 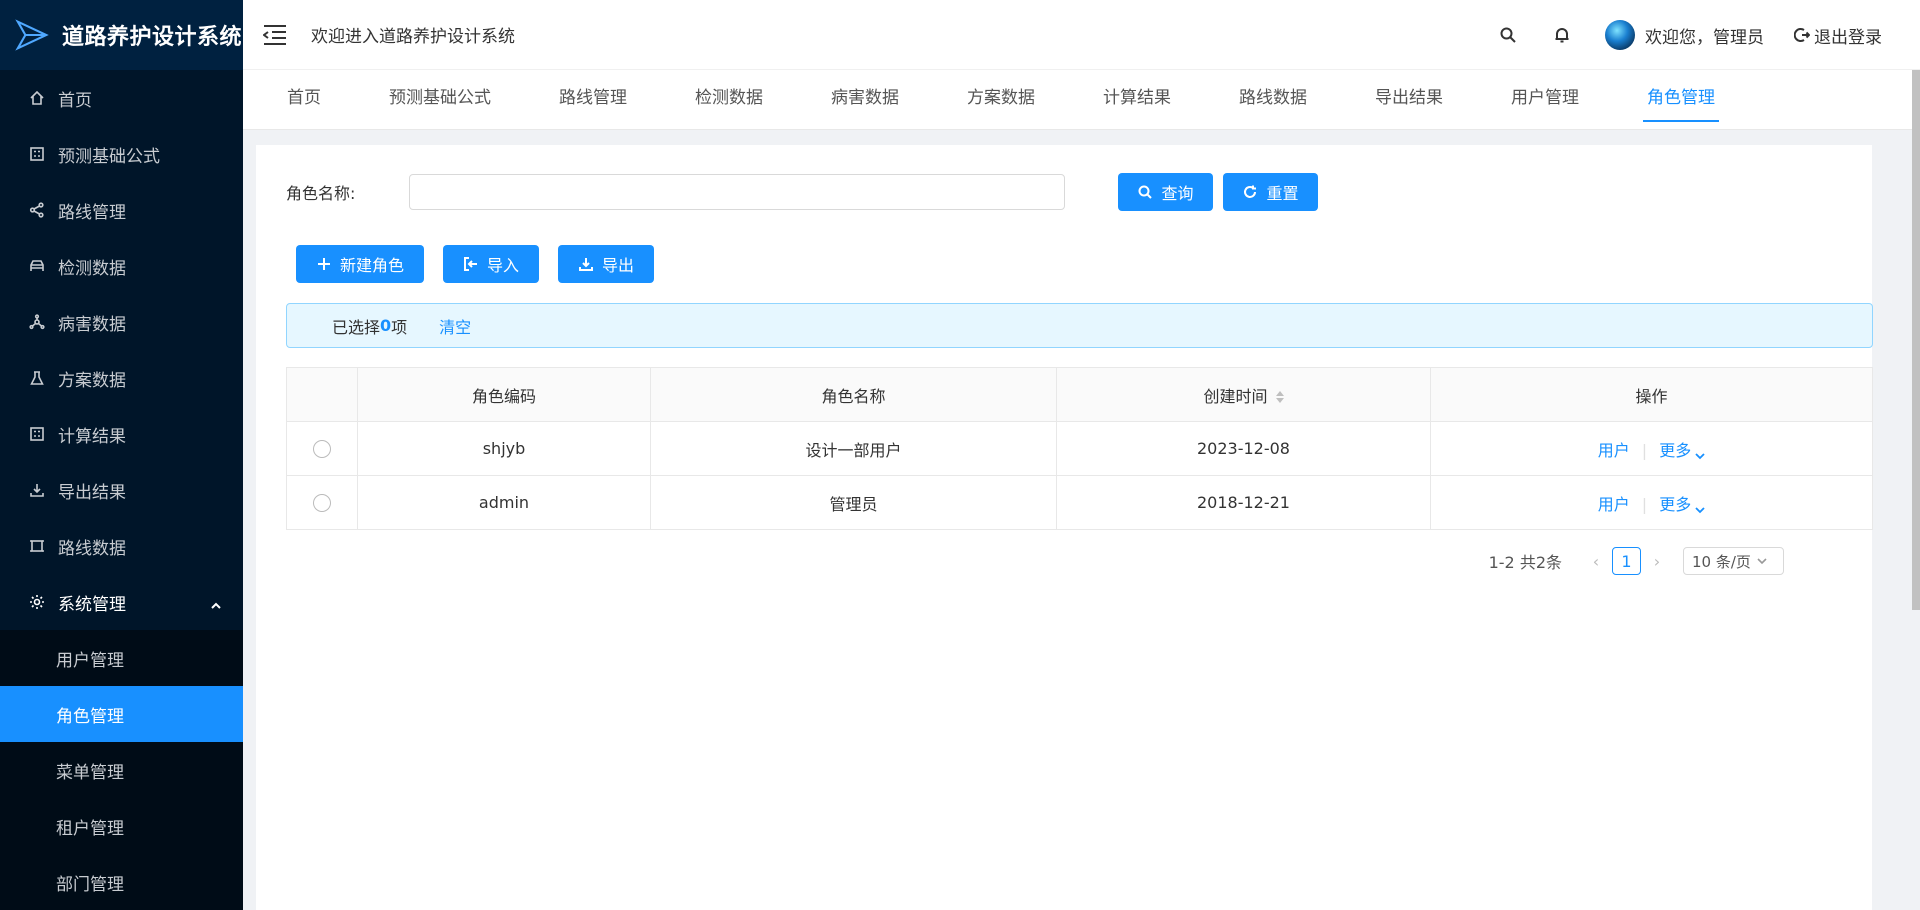 What do you see at coordinates (92, 212) in the screenshot?
I see `sidebar-item-label: 路线管理` at bounding box center [92, 212].